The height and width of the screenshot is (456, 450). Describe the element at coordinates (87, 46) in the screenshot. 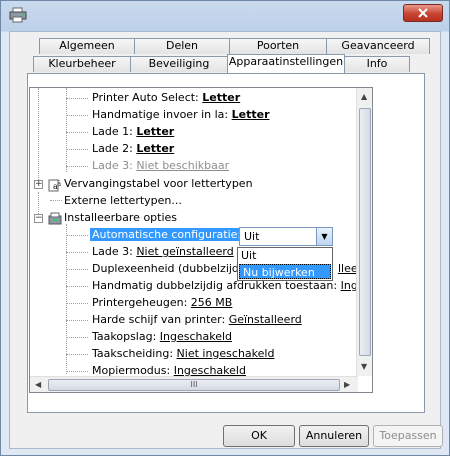

I see `tab-algemeen: Algemeen` at that location.